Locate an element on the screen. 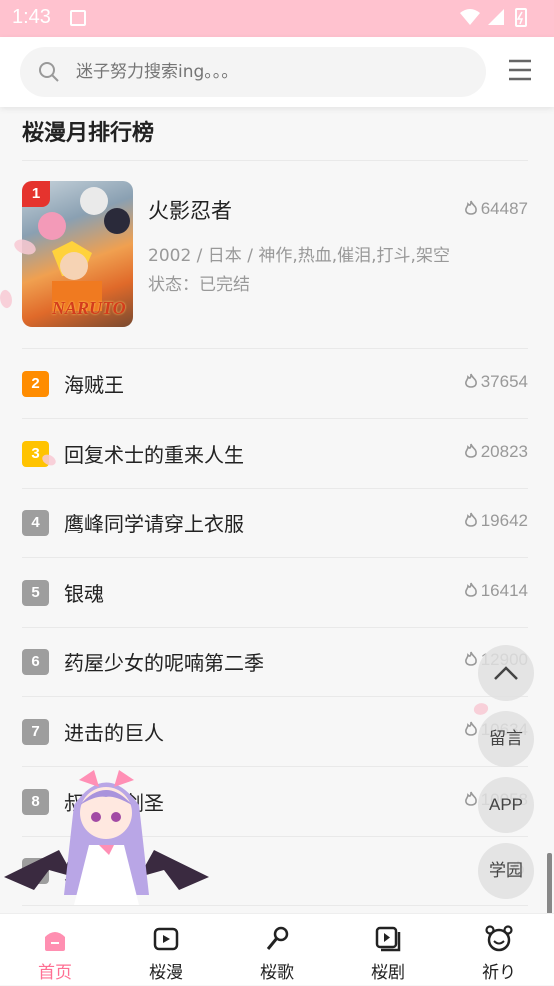 This screenshot has width=554, height=986. tab-manga: 桜漫 is located at coordinates (166, 950).